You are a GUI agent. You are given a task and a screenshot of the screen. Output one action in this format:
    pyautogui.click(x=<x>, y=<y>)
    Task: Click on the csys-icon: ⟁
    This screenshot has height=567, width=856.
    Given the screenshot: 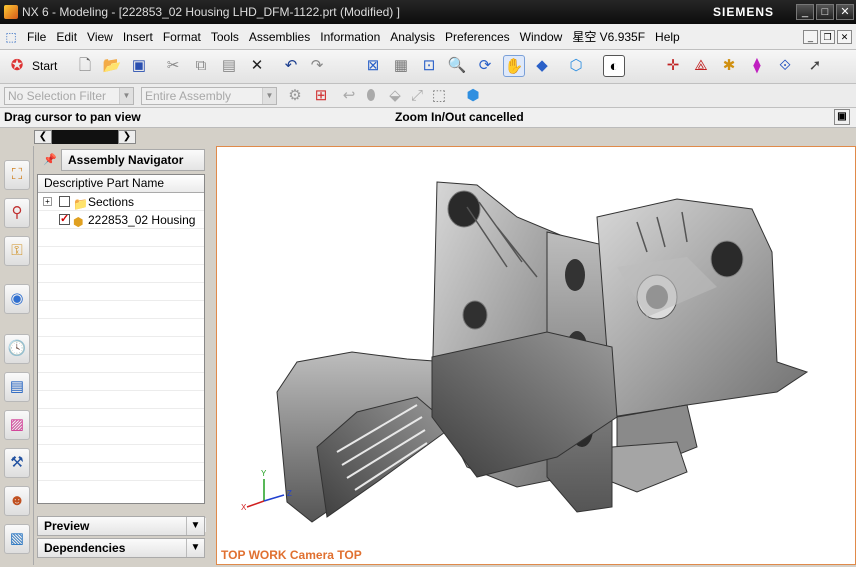 What is the action you would take?
    pyautogui.click(x=701, y=66)
    